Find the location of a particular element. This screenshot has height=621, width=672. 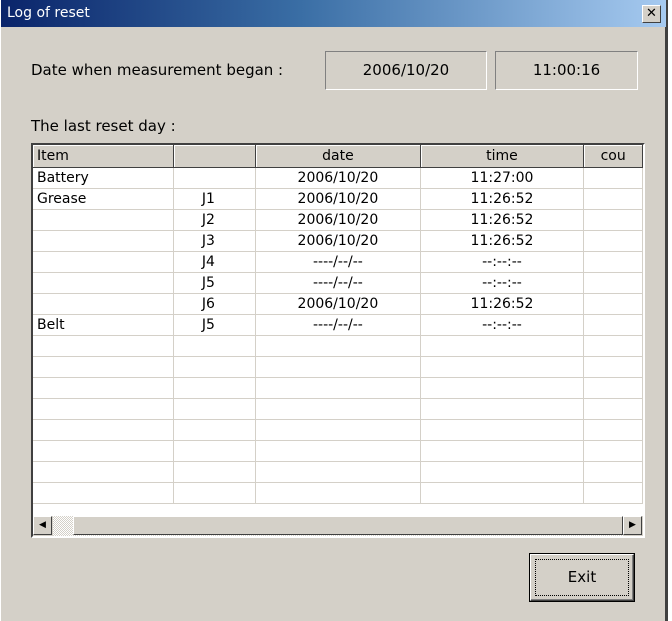

column-header-4: cou is located at coordinates (613, 156).